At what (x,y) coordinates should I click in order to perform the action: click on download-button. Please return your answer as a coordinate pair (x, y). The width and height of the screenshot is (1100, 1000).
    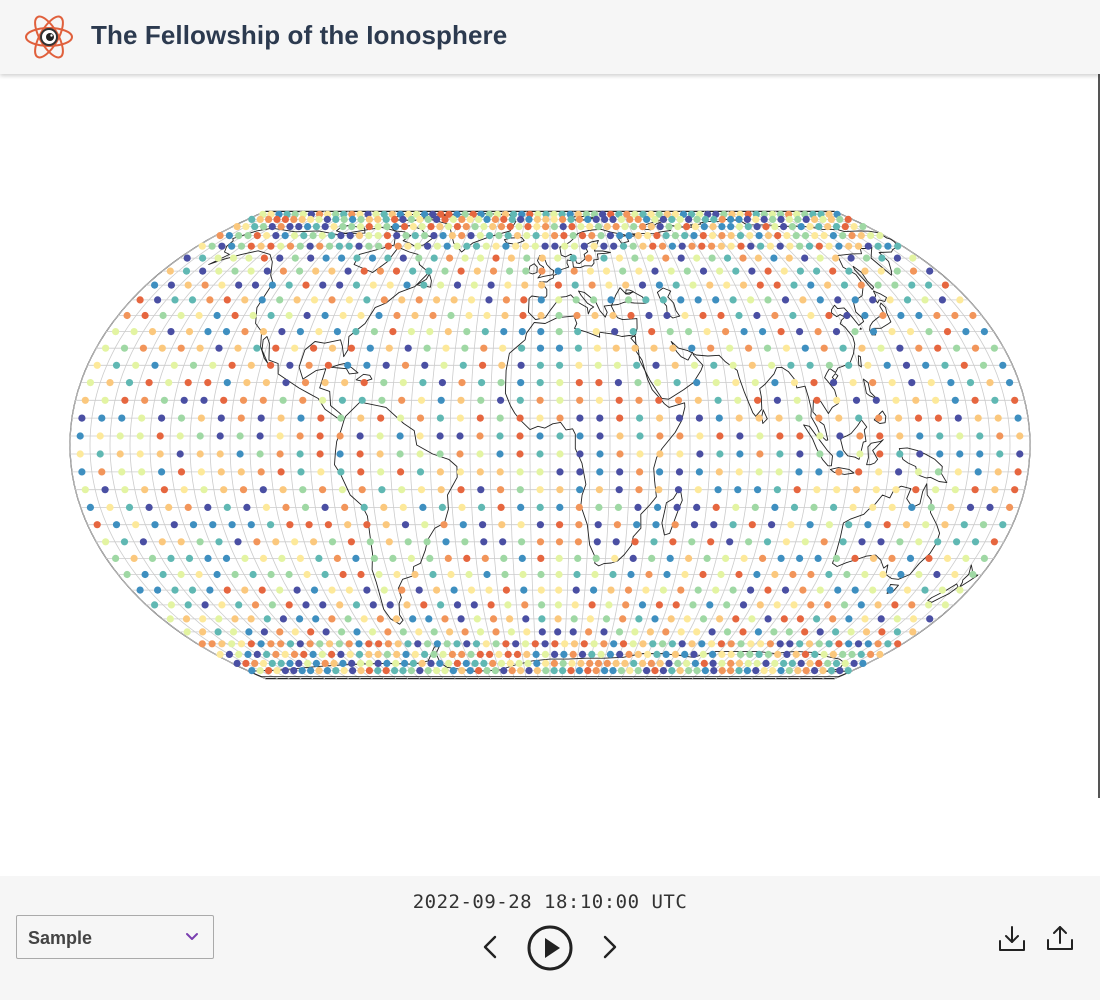
    Looking at the image, I should click on (1012, 939).